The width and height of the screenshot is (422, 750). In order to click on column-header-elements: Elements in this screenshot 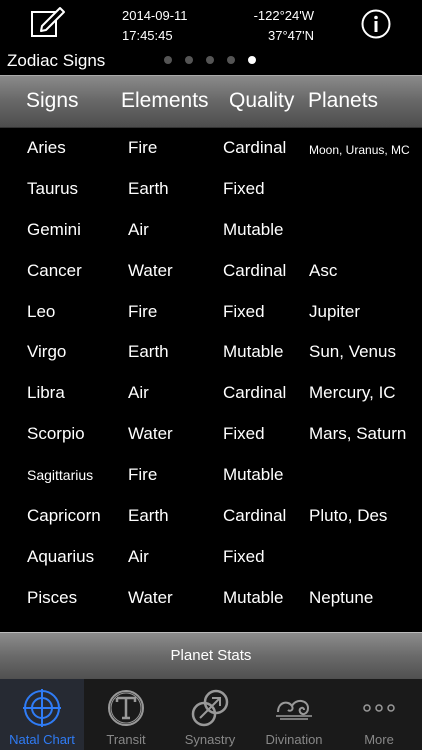, I will do `click(165, 100)`.